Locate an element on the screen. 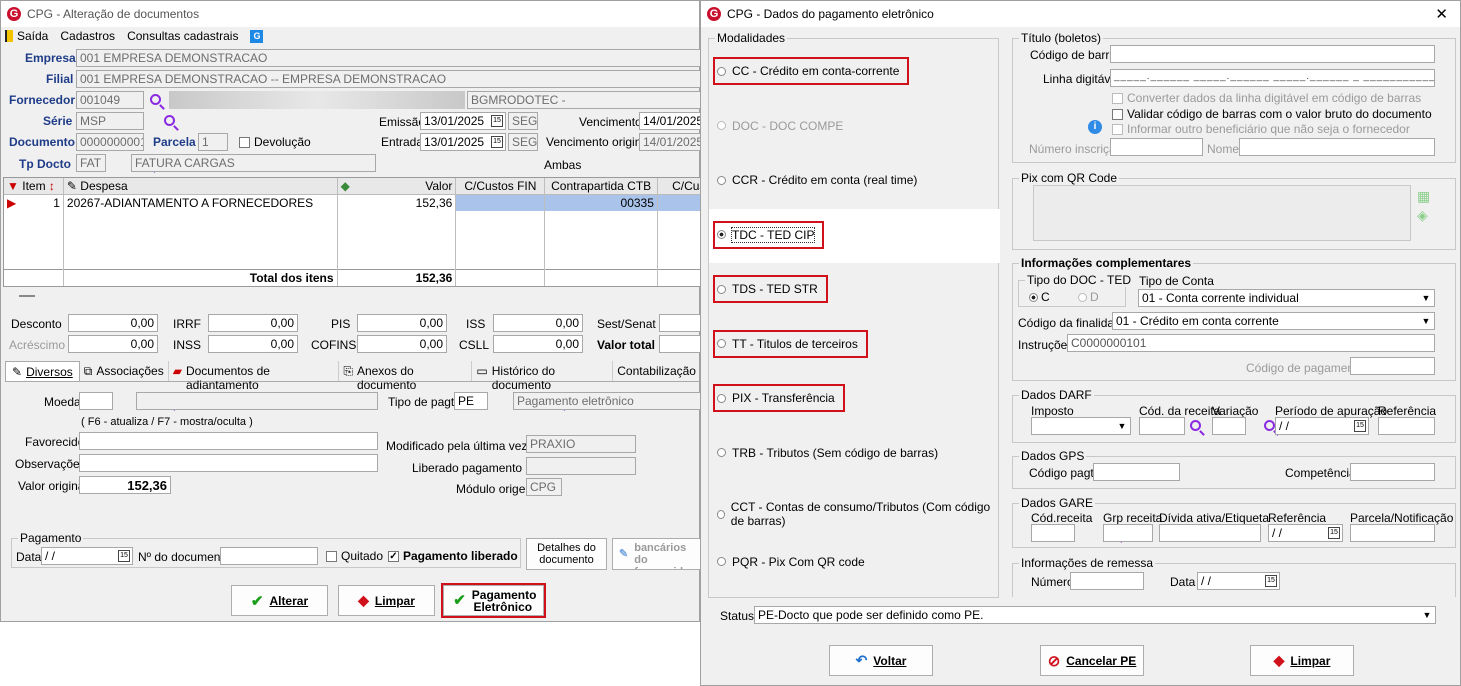 This screenshot has height=686, width=1461. modalidade-option: CCR - Crédito em conta (real time) is located at coordinates (854, 181).